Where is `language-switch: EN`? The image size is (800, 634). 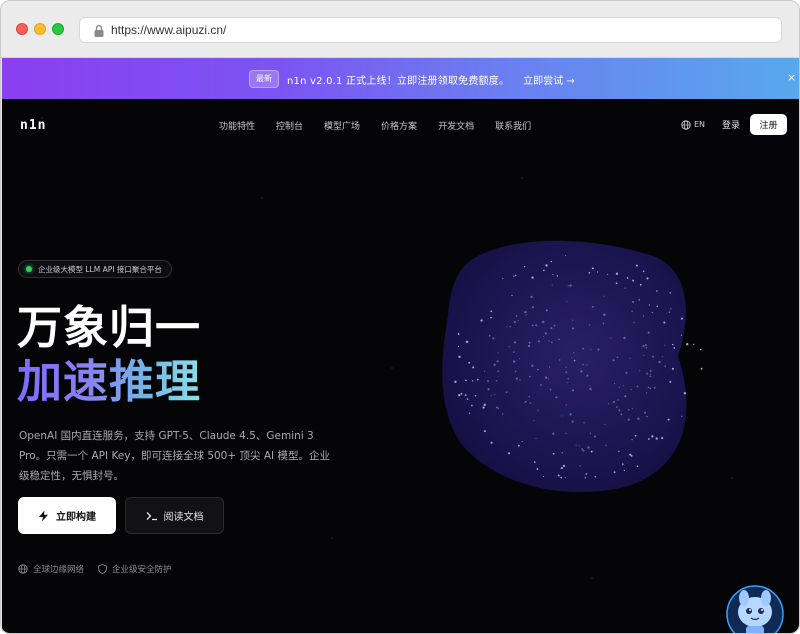
language-switch: EN is located at coordinates (693, 124).